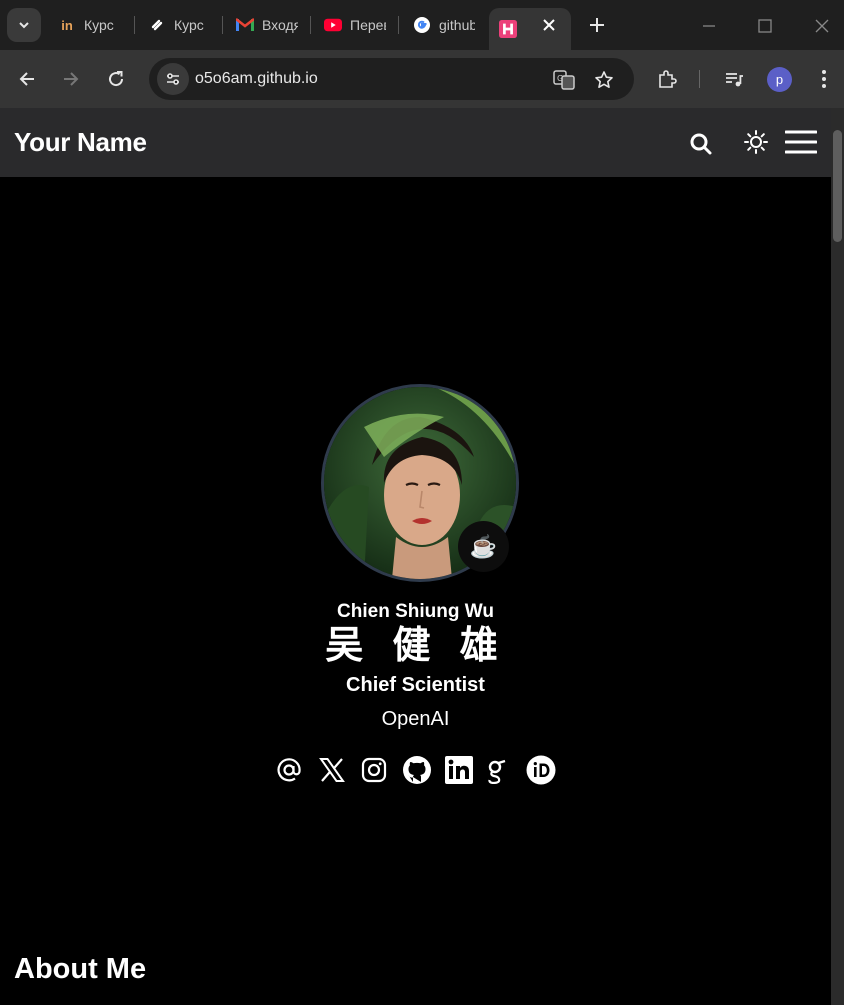 The image size is (844, 1005). I want to click on google-scholar-link, so click(497, 770).